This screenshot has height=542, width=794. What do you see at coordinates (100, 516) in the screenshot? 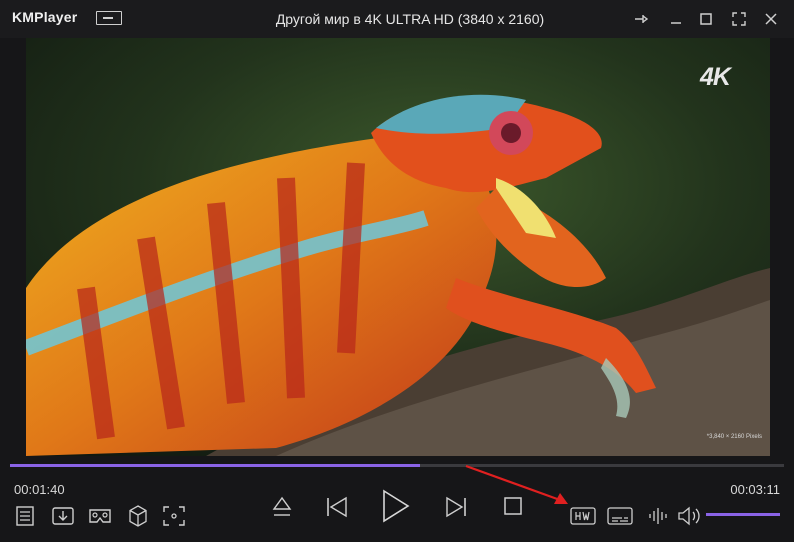
I see `vr-icon` at bounding box center [100, 516].